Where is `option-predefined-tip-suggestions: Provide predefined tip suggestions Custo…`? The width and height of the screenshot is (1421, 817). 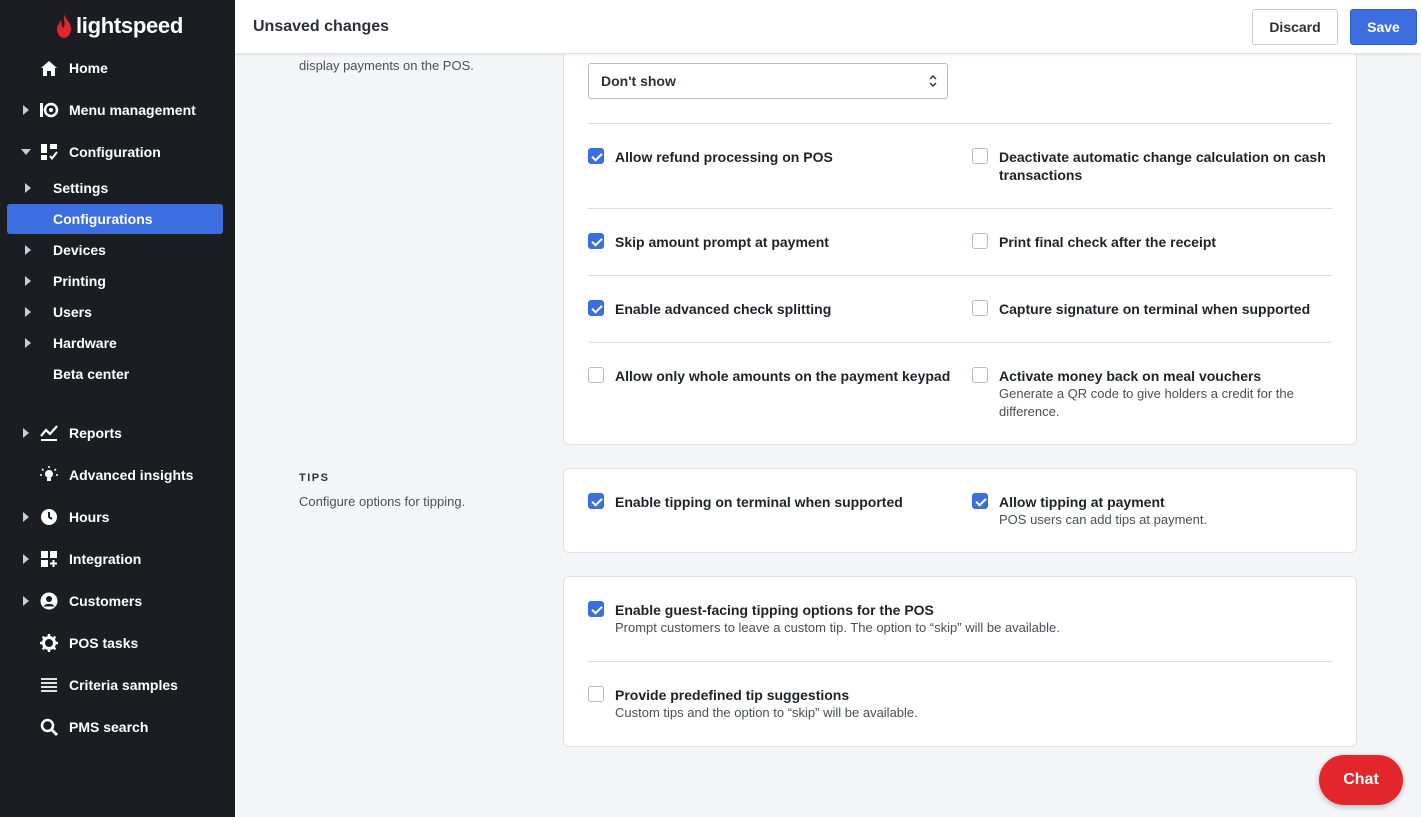
option-predefined-tip-suggestions: Provide predefined tip suggestions Custo… is located at coordinates (958, 705).